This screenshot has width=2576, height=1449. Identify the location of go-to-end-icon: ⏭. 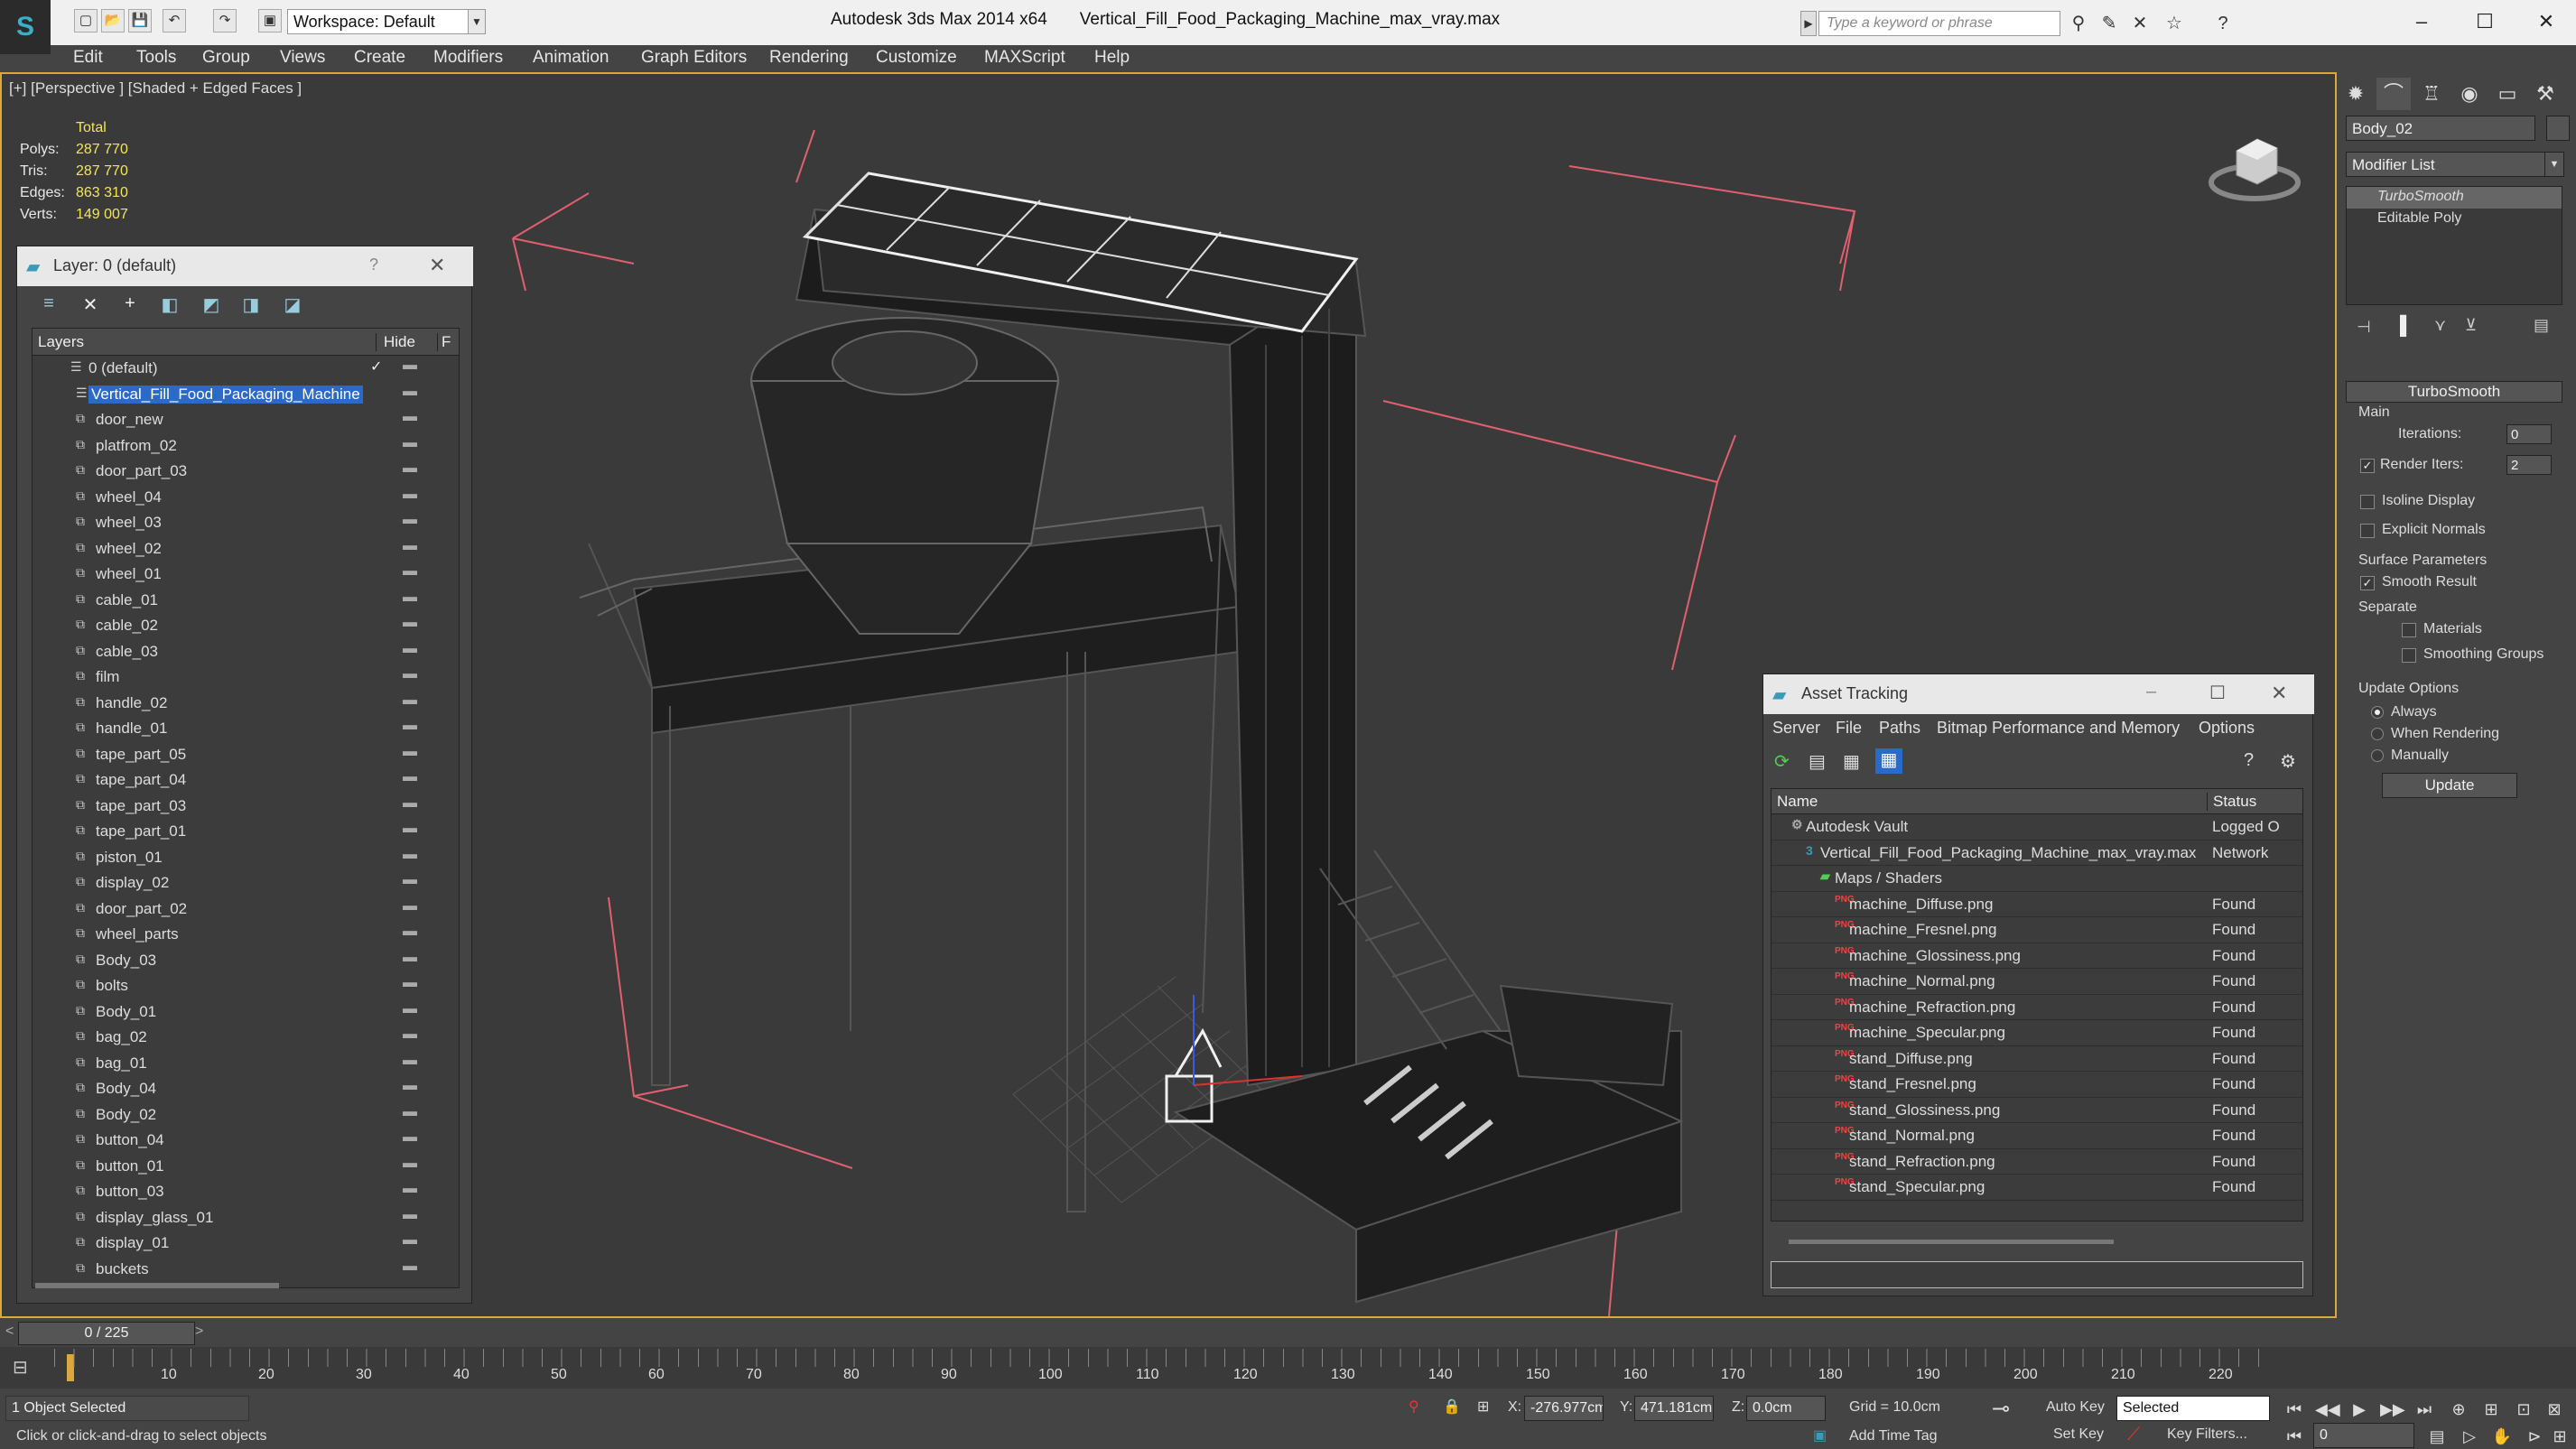
(2424, 1409).